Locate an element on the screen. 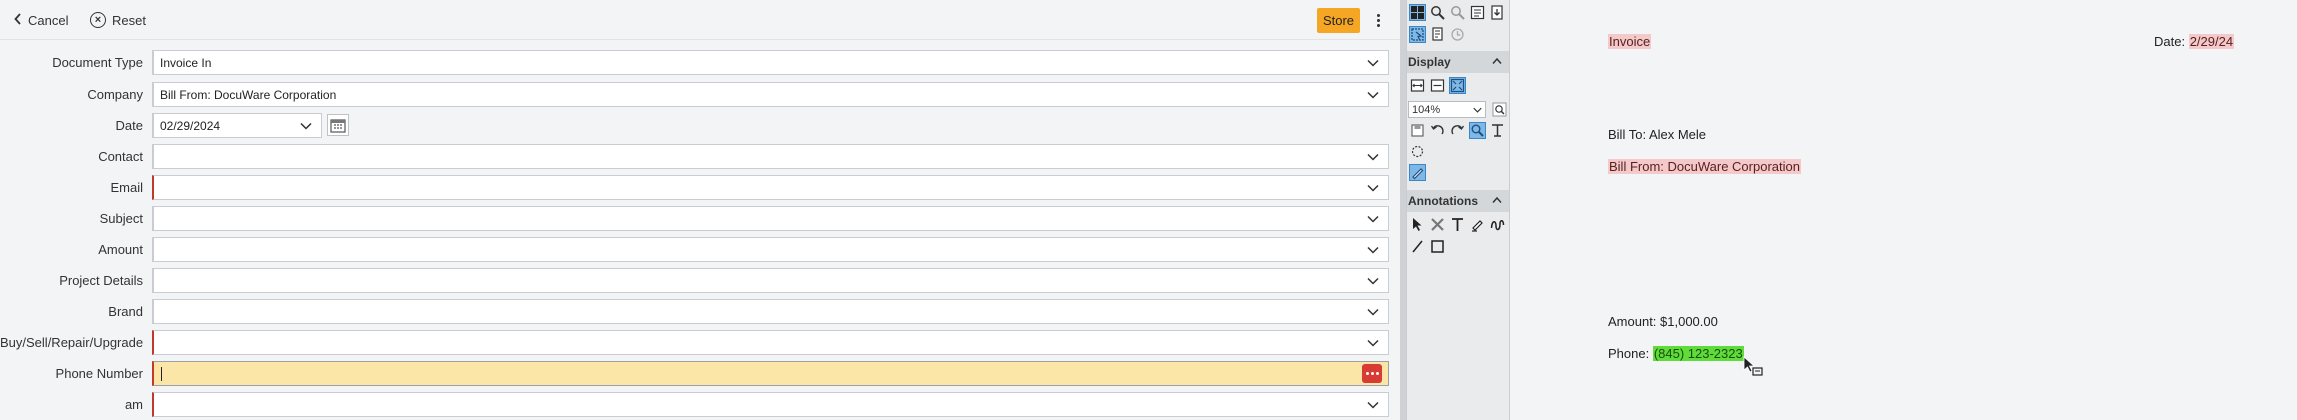 The image size is (2297, 420). cursor-icon is located at coordinates (1753, 366).